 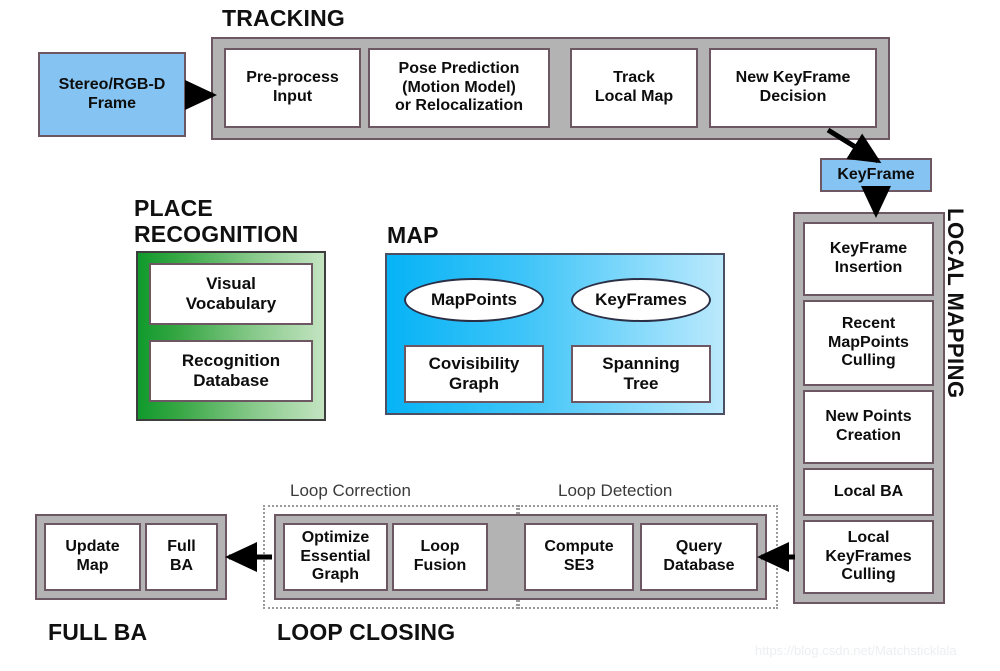 I want to click on local-mapping-module-keyframe-insertion: KeyFrame Insertion, so click(x=868, y=259).